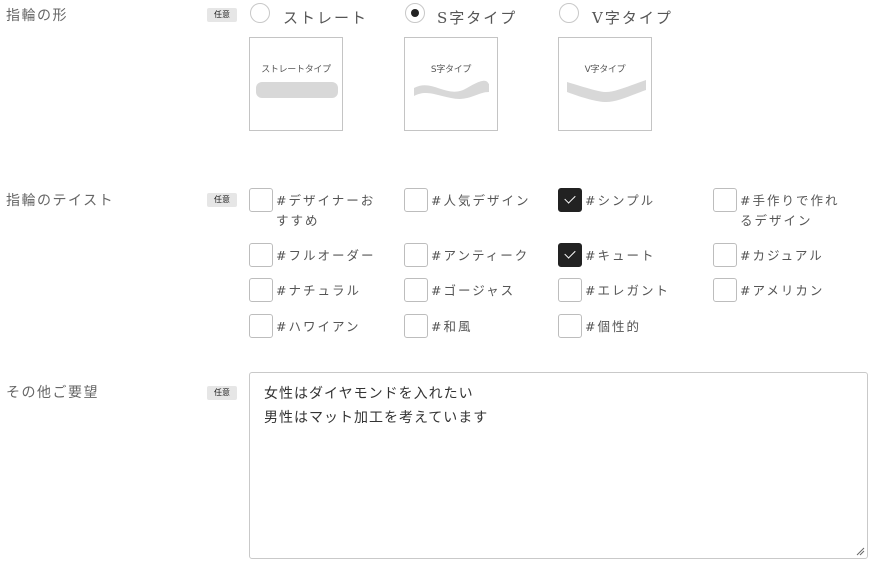 This screenshot has height=576, width=880. Describe the element at coordinates (52, 393) in the screenshot. I see `other-requests-label: その他ご要望` at that location.